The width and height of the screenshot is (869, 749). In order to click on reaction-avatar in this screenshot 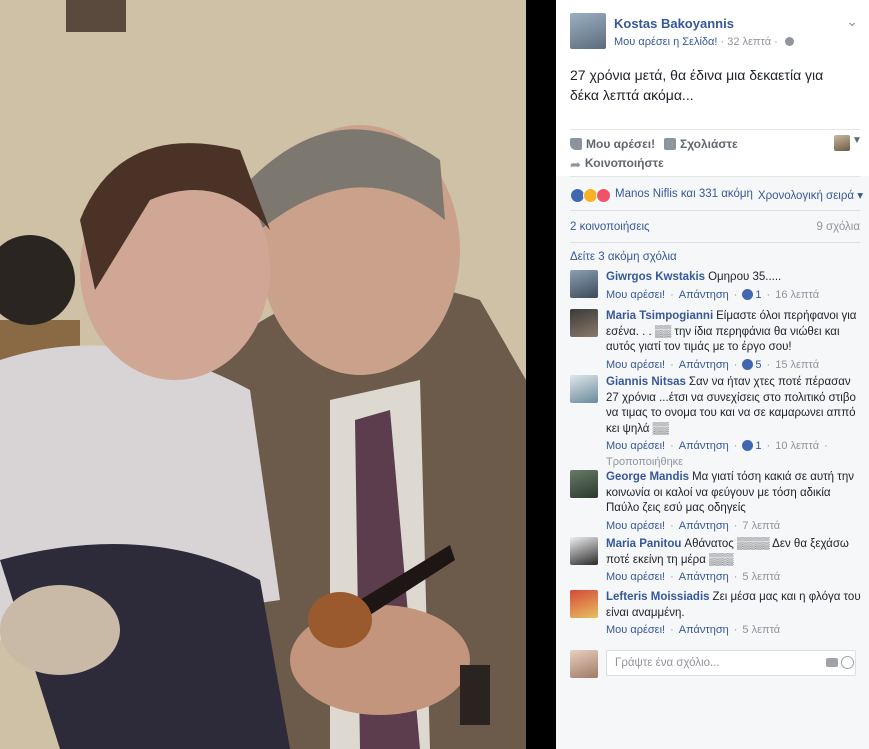, I will do `click(842, 143)`.